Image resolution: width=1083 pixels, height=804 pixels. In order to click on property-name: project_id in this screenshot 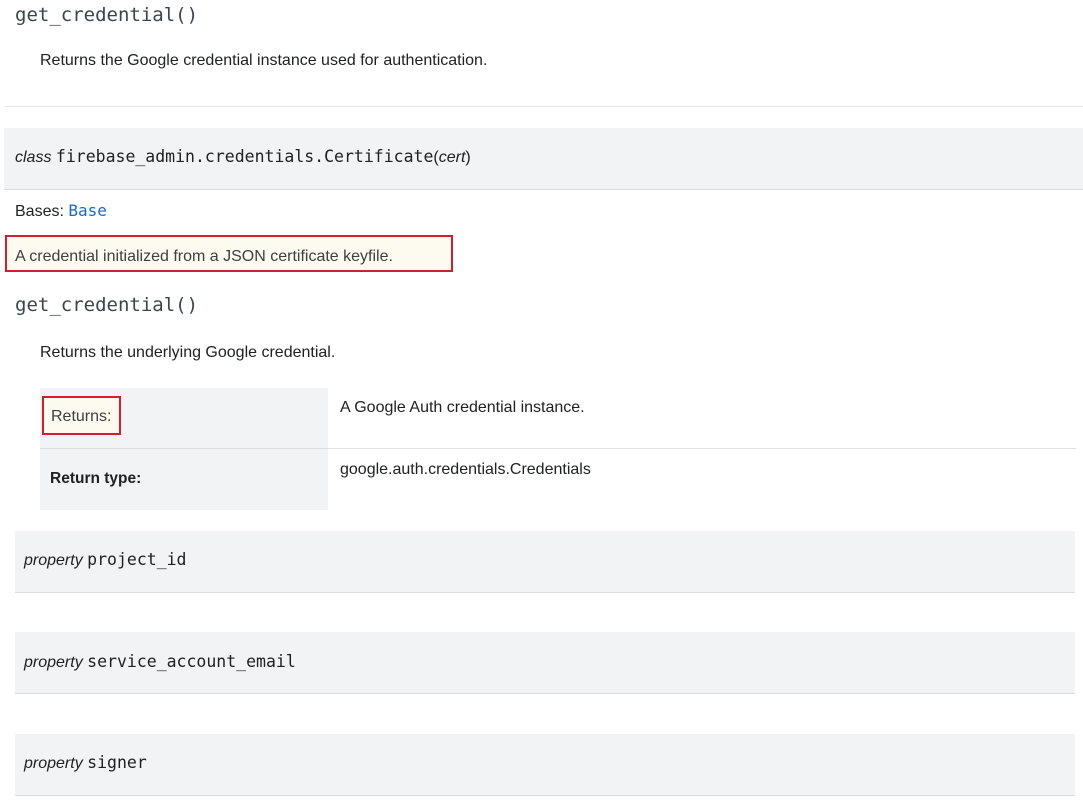, I will do `click(137, 559)`.